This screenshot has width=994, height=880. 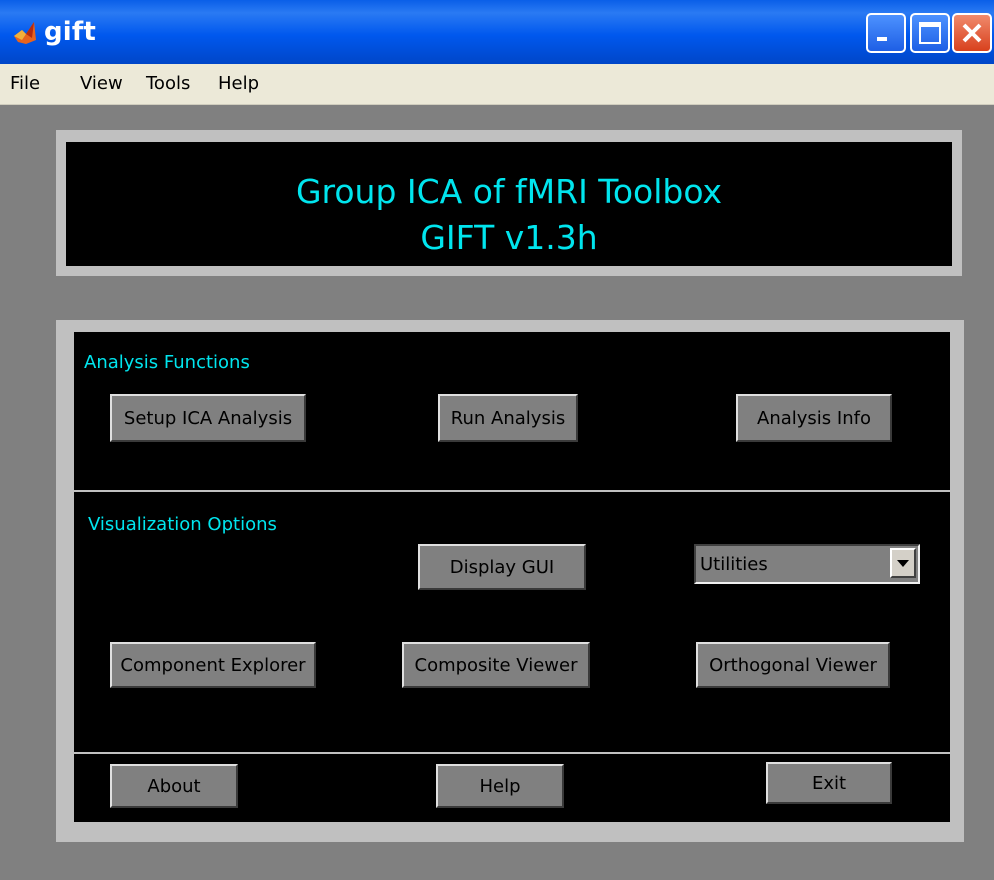 I want to click on close-button, so click(x=972, y=33).